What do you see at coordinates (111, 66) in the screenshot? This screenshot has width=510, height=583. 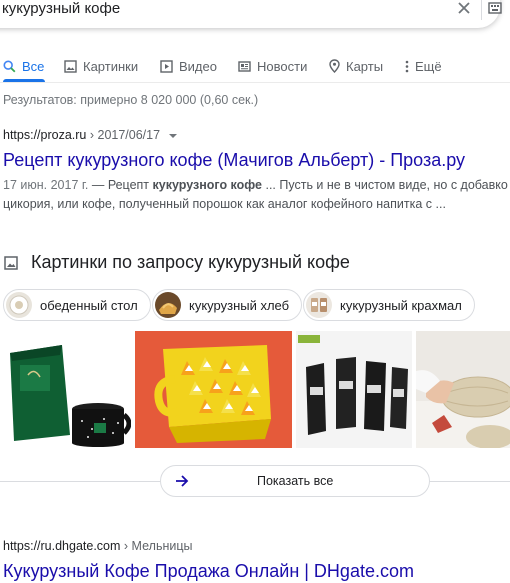 I see `tab-images-label: Картинки` at bounding box center [111, 66].